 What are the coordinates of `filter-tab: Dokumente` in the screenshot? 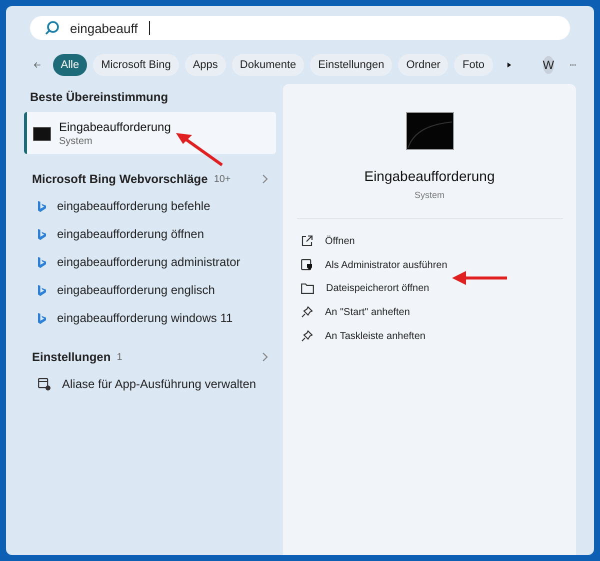 It's located at (268, 65).